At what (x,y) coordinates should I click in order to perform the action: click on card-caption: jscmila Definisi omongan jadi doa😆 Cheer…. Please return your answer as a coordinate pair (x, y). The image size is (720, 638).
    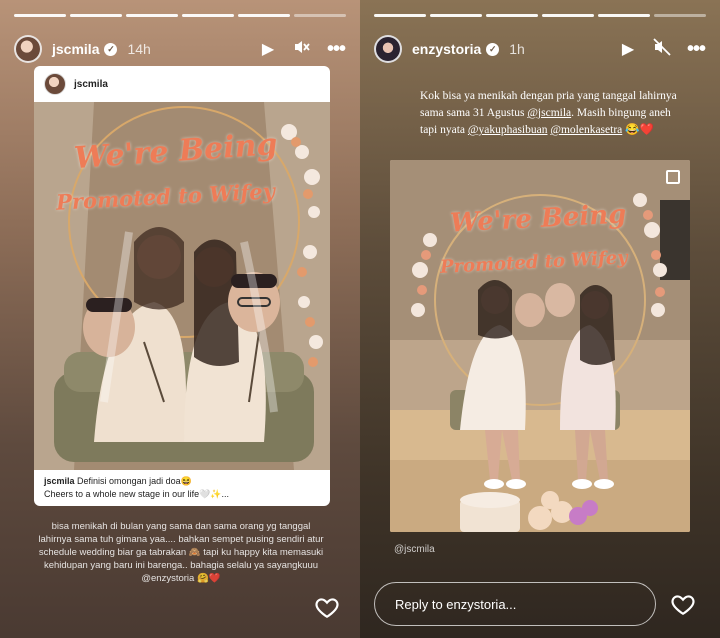
    Looking at the image, I should click on (182, 488).